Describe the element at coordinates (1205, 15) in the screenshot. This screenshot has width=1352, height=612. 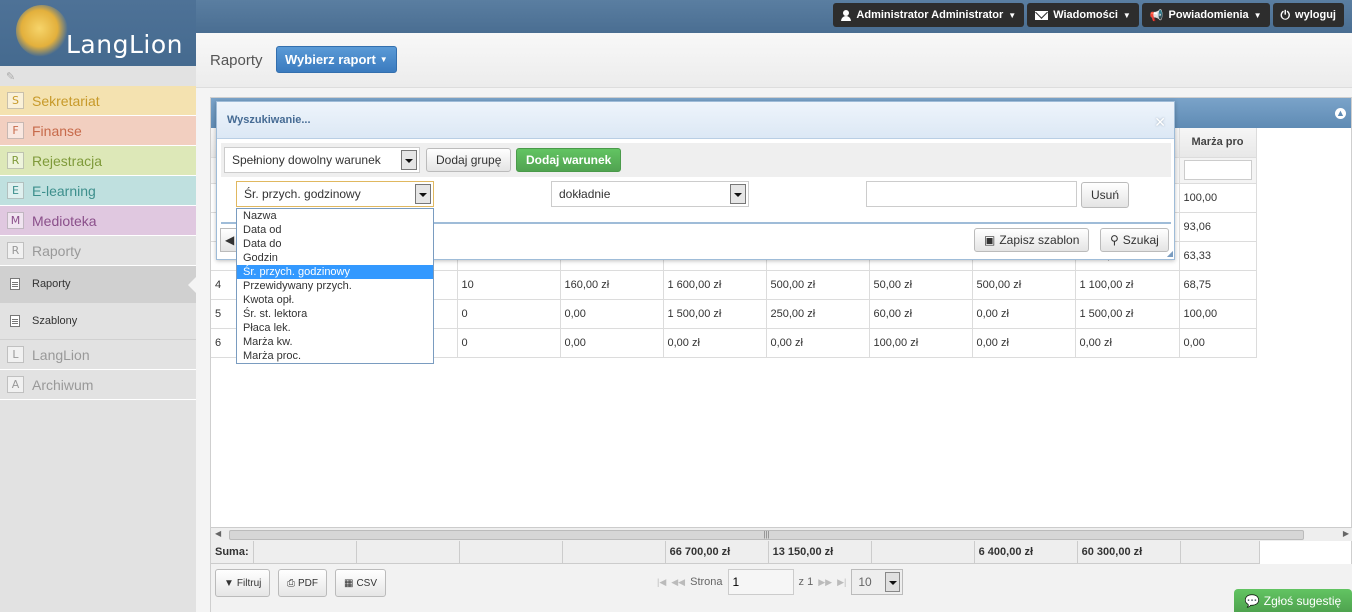
I see `notifications-menu: 📢 Powiadomienia ▼` at that location.